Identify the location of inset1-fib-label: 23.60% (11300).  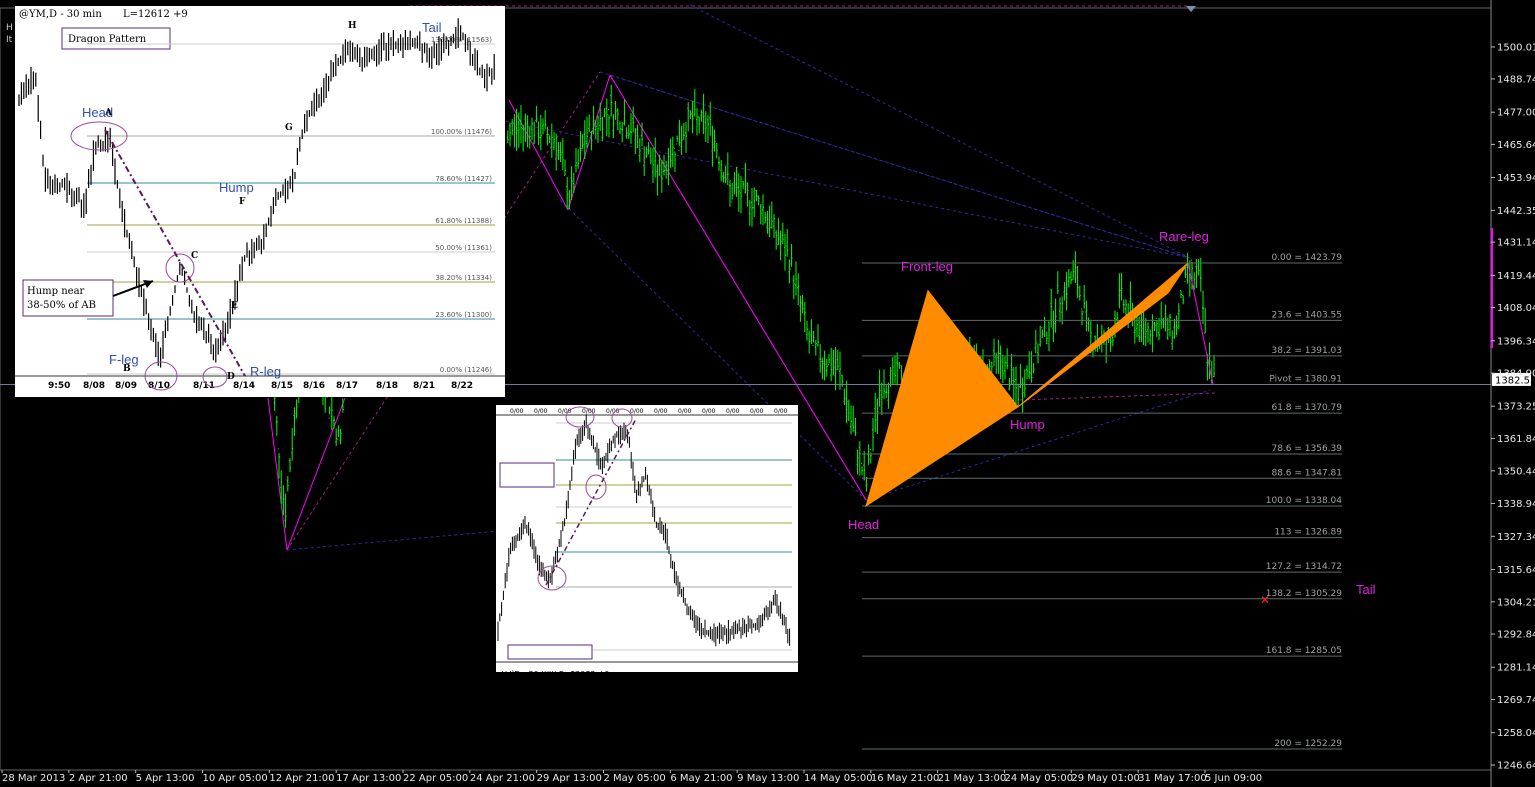
(463, 315).